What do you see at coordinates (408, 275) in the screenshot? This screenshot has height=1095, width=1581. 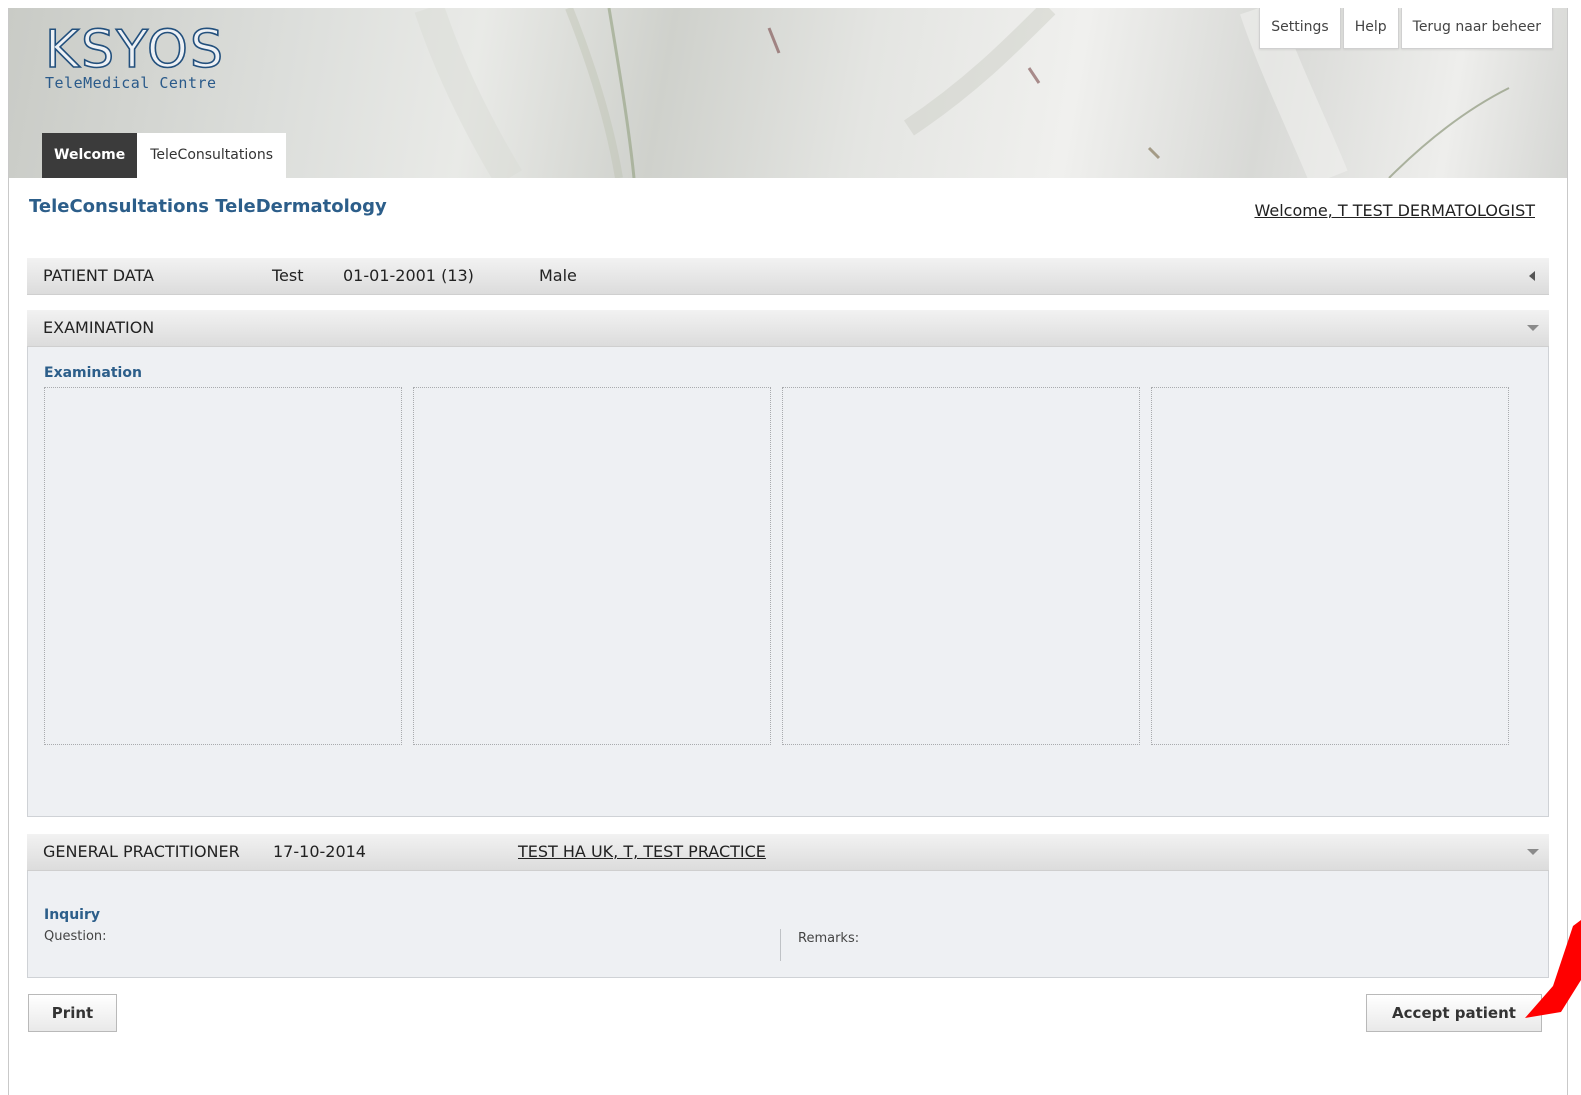 I see `patient-dob: 01-01-2001 (13)` at bounding box center [408, 275].